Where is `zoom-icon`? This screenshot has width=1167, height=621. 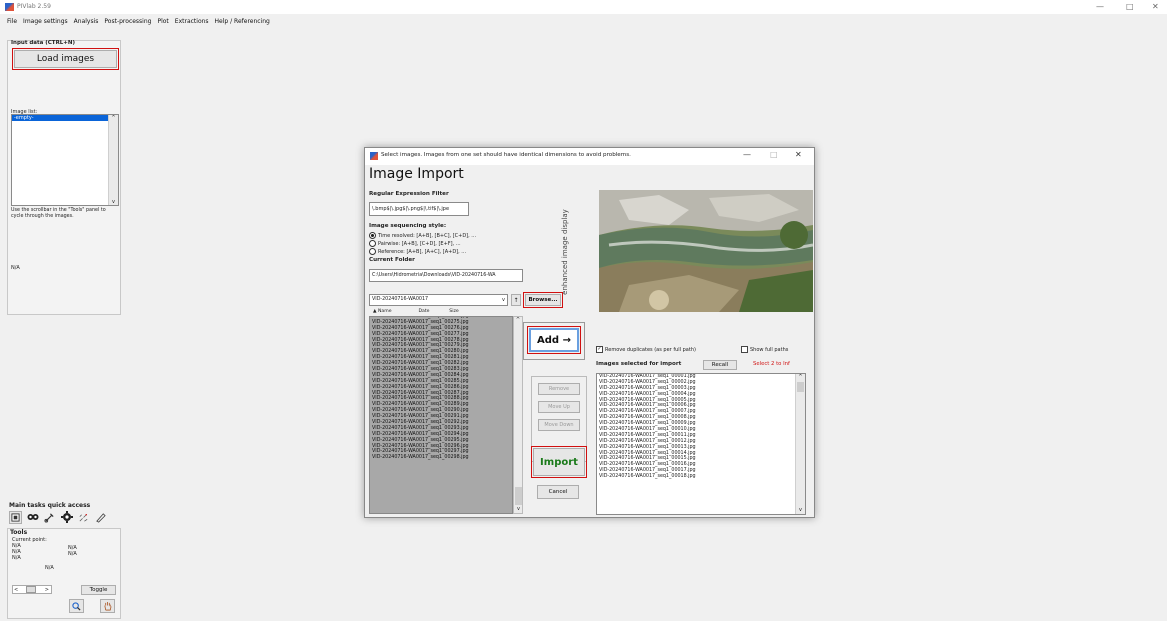
zoom-icon is located at coordinates (76, 606).